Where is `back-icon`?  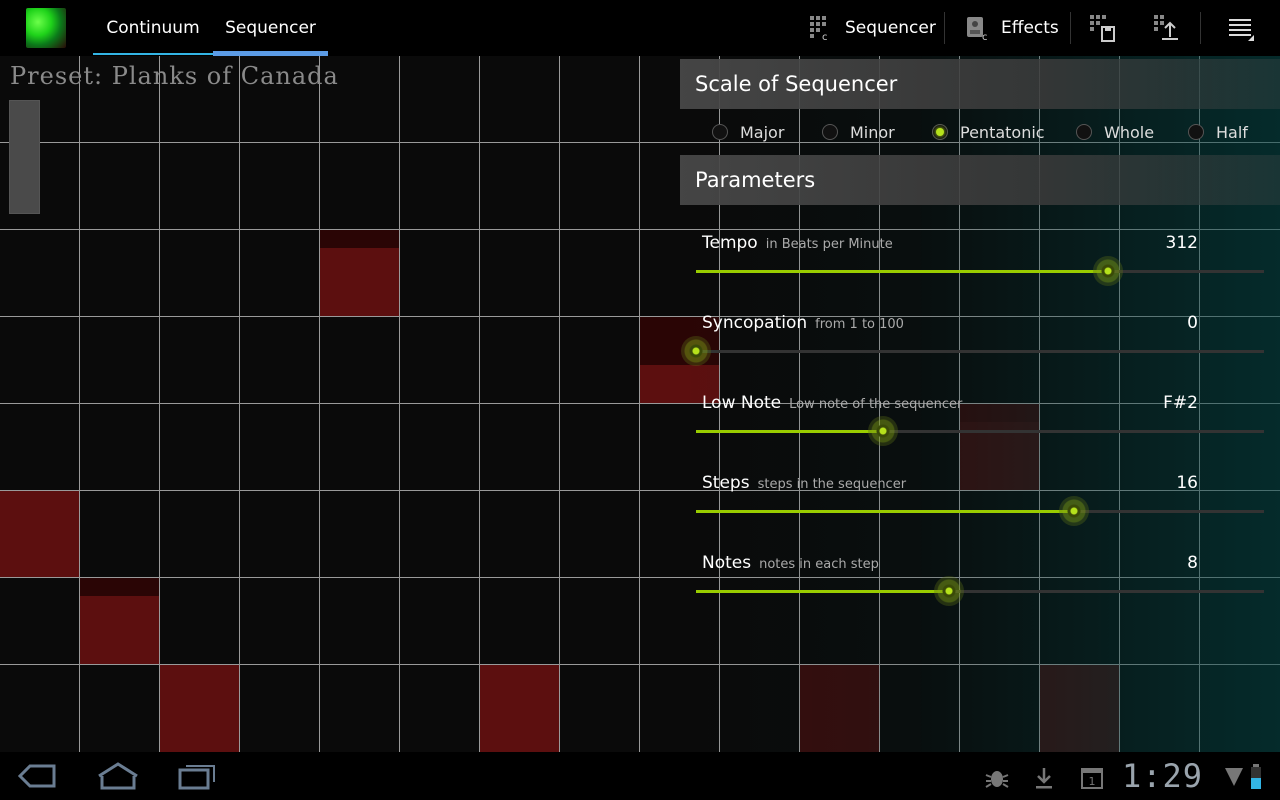
back-icon is located at coordinates (36, 776).